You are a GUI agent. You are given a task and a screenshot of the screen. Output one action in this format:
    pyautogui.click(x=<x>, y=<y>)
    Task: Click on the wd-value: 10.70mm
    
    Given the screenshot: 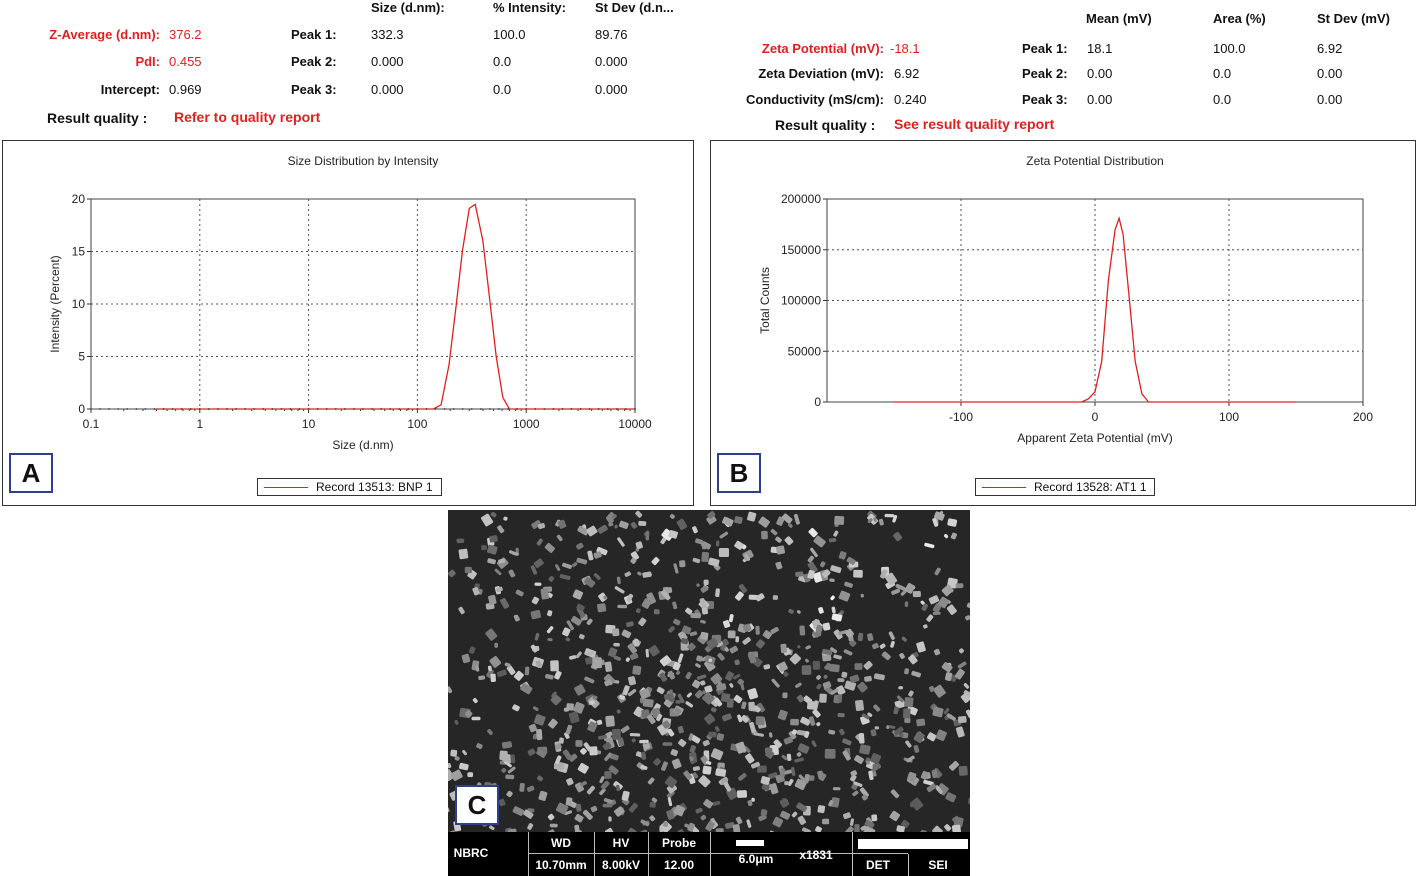 What is the action you would take?
    pyautogui.click(x=561, y=865)
    